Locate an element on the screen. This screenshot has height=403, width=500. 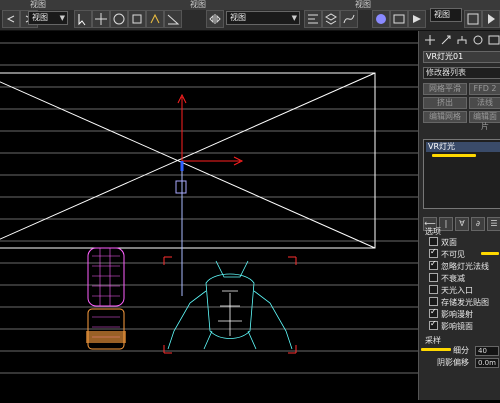
sampling-section-header: 采样 is located at coordinates (459, 341).